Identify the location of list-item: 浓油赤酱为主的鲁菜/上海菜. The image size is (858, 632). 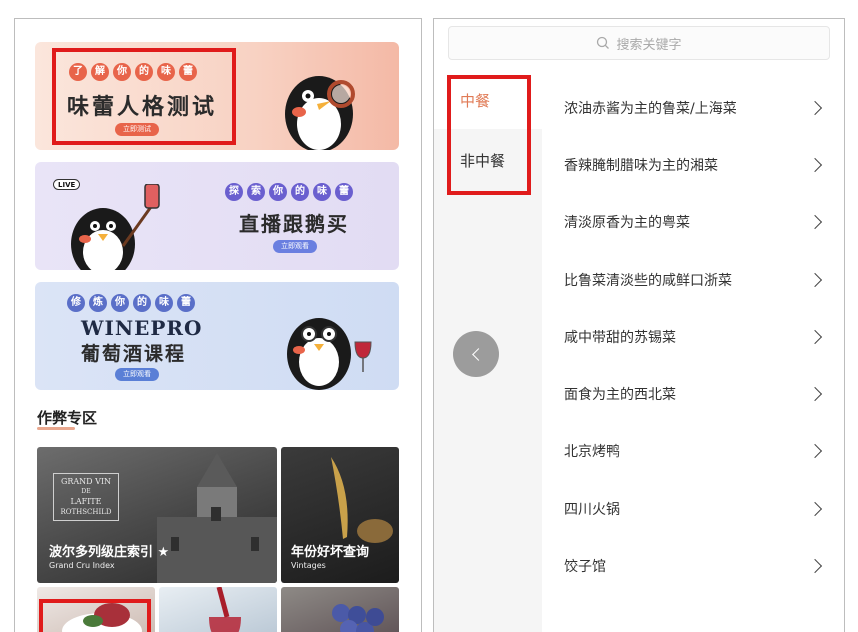
(693, 107).